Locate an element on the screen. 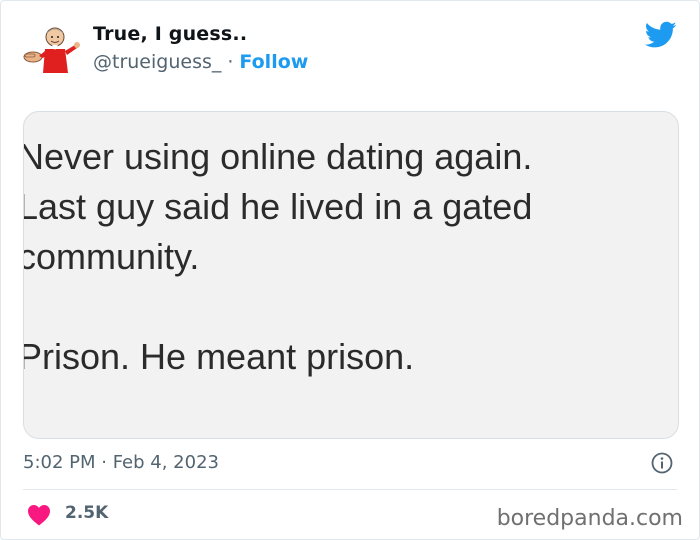 Image resolution: width=700 pixels, height=540 pixels. image-text-line: Last guy said he lived in a gated is located at coordinates (278, 206).